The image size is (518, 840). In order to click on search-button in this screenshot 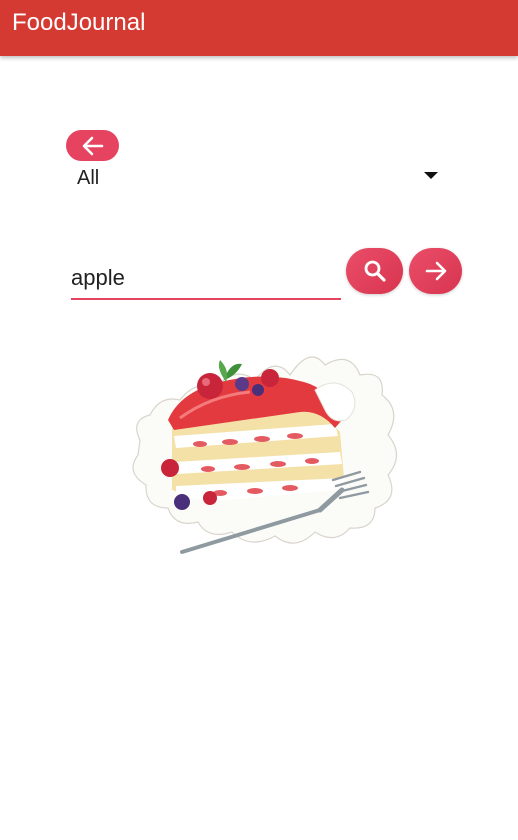, I will do `click(374, 271)`.